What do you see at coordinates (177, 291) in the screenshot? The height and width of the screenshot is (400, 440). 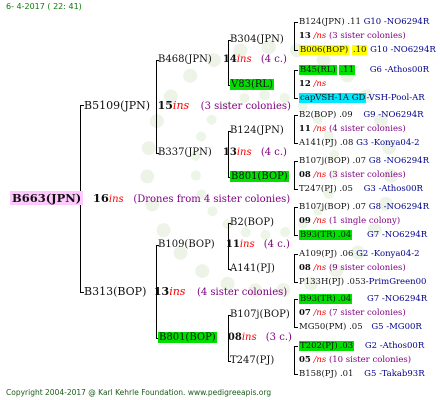 I see `gen1-bottom-ins: ins` at bounding box center [177, 291].